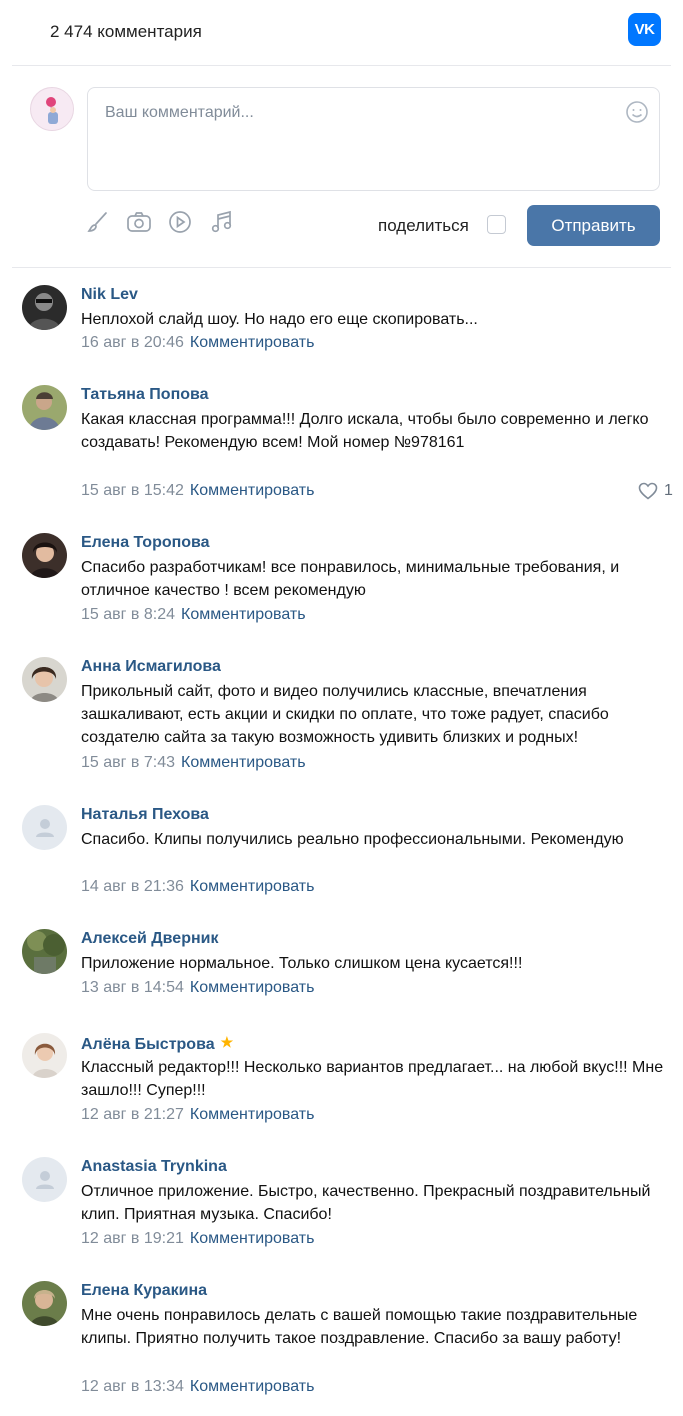 The height and width of the screenshot is (1416, 683). Describe the element at coordinates (222, 222) in the screenshot. I see `music-icon` at that location.